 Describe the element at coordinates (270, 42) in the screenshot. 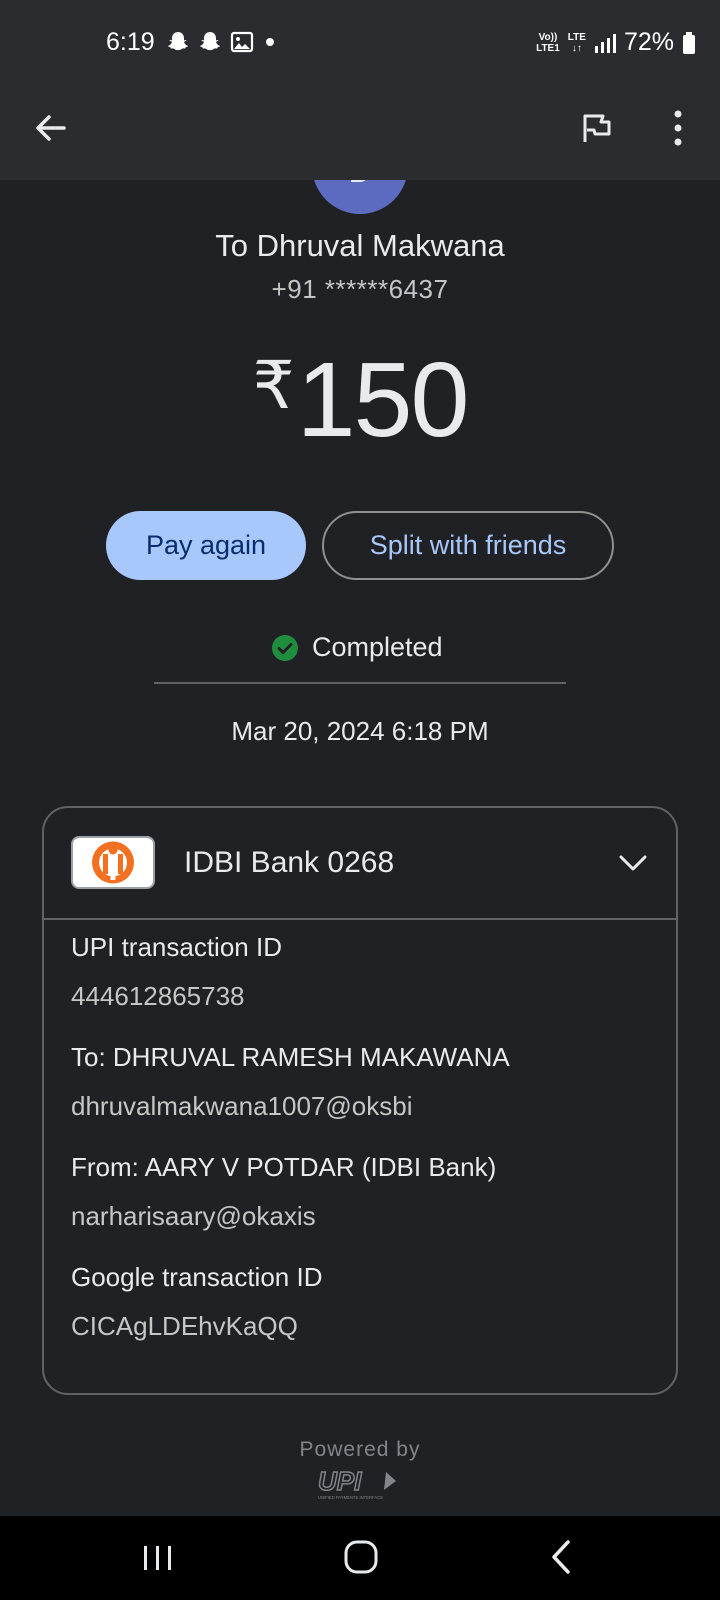

I see `dot-icon` at that location.